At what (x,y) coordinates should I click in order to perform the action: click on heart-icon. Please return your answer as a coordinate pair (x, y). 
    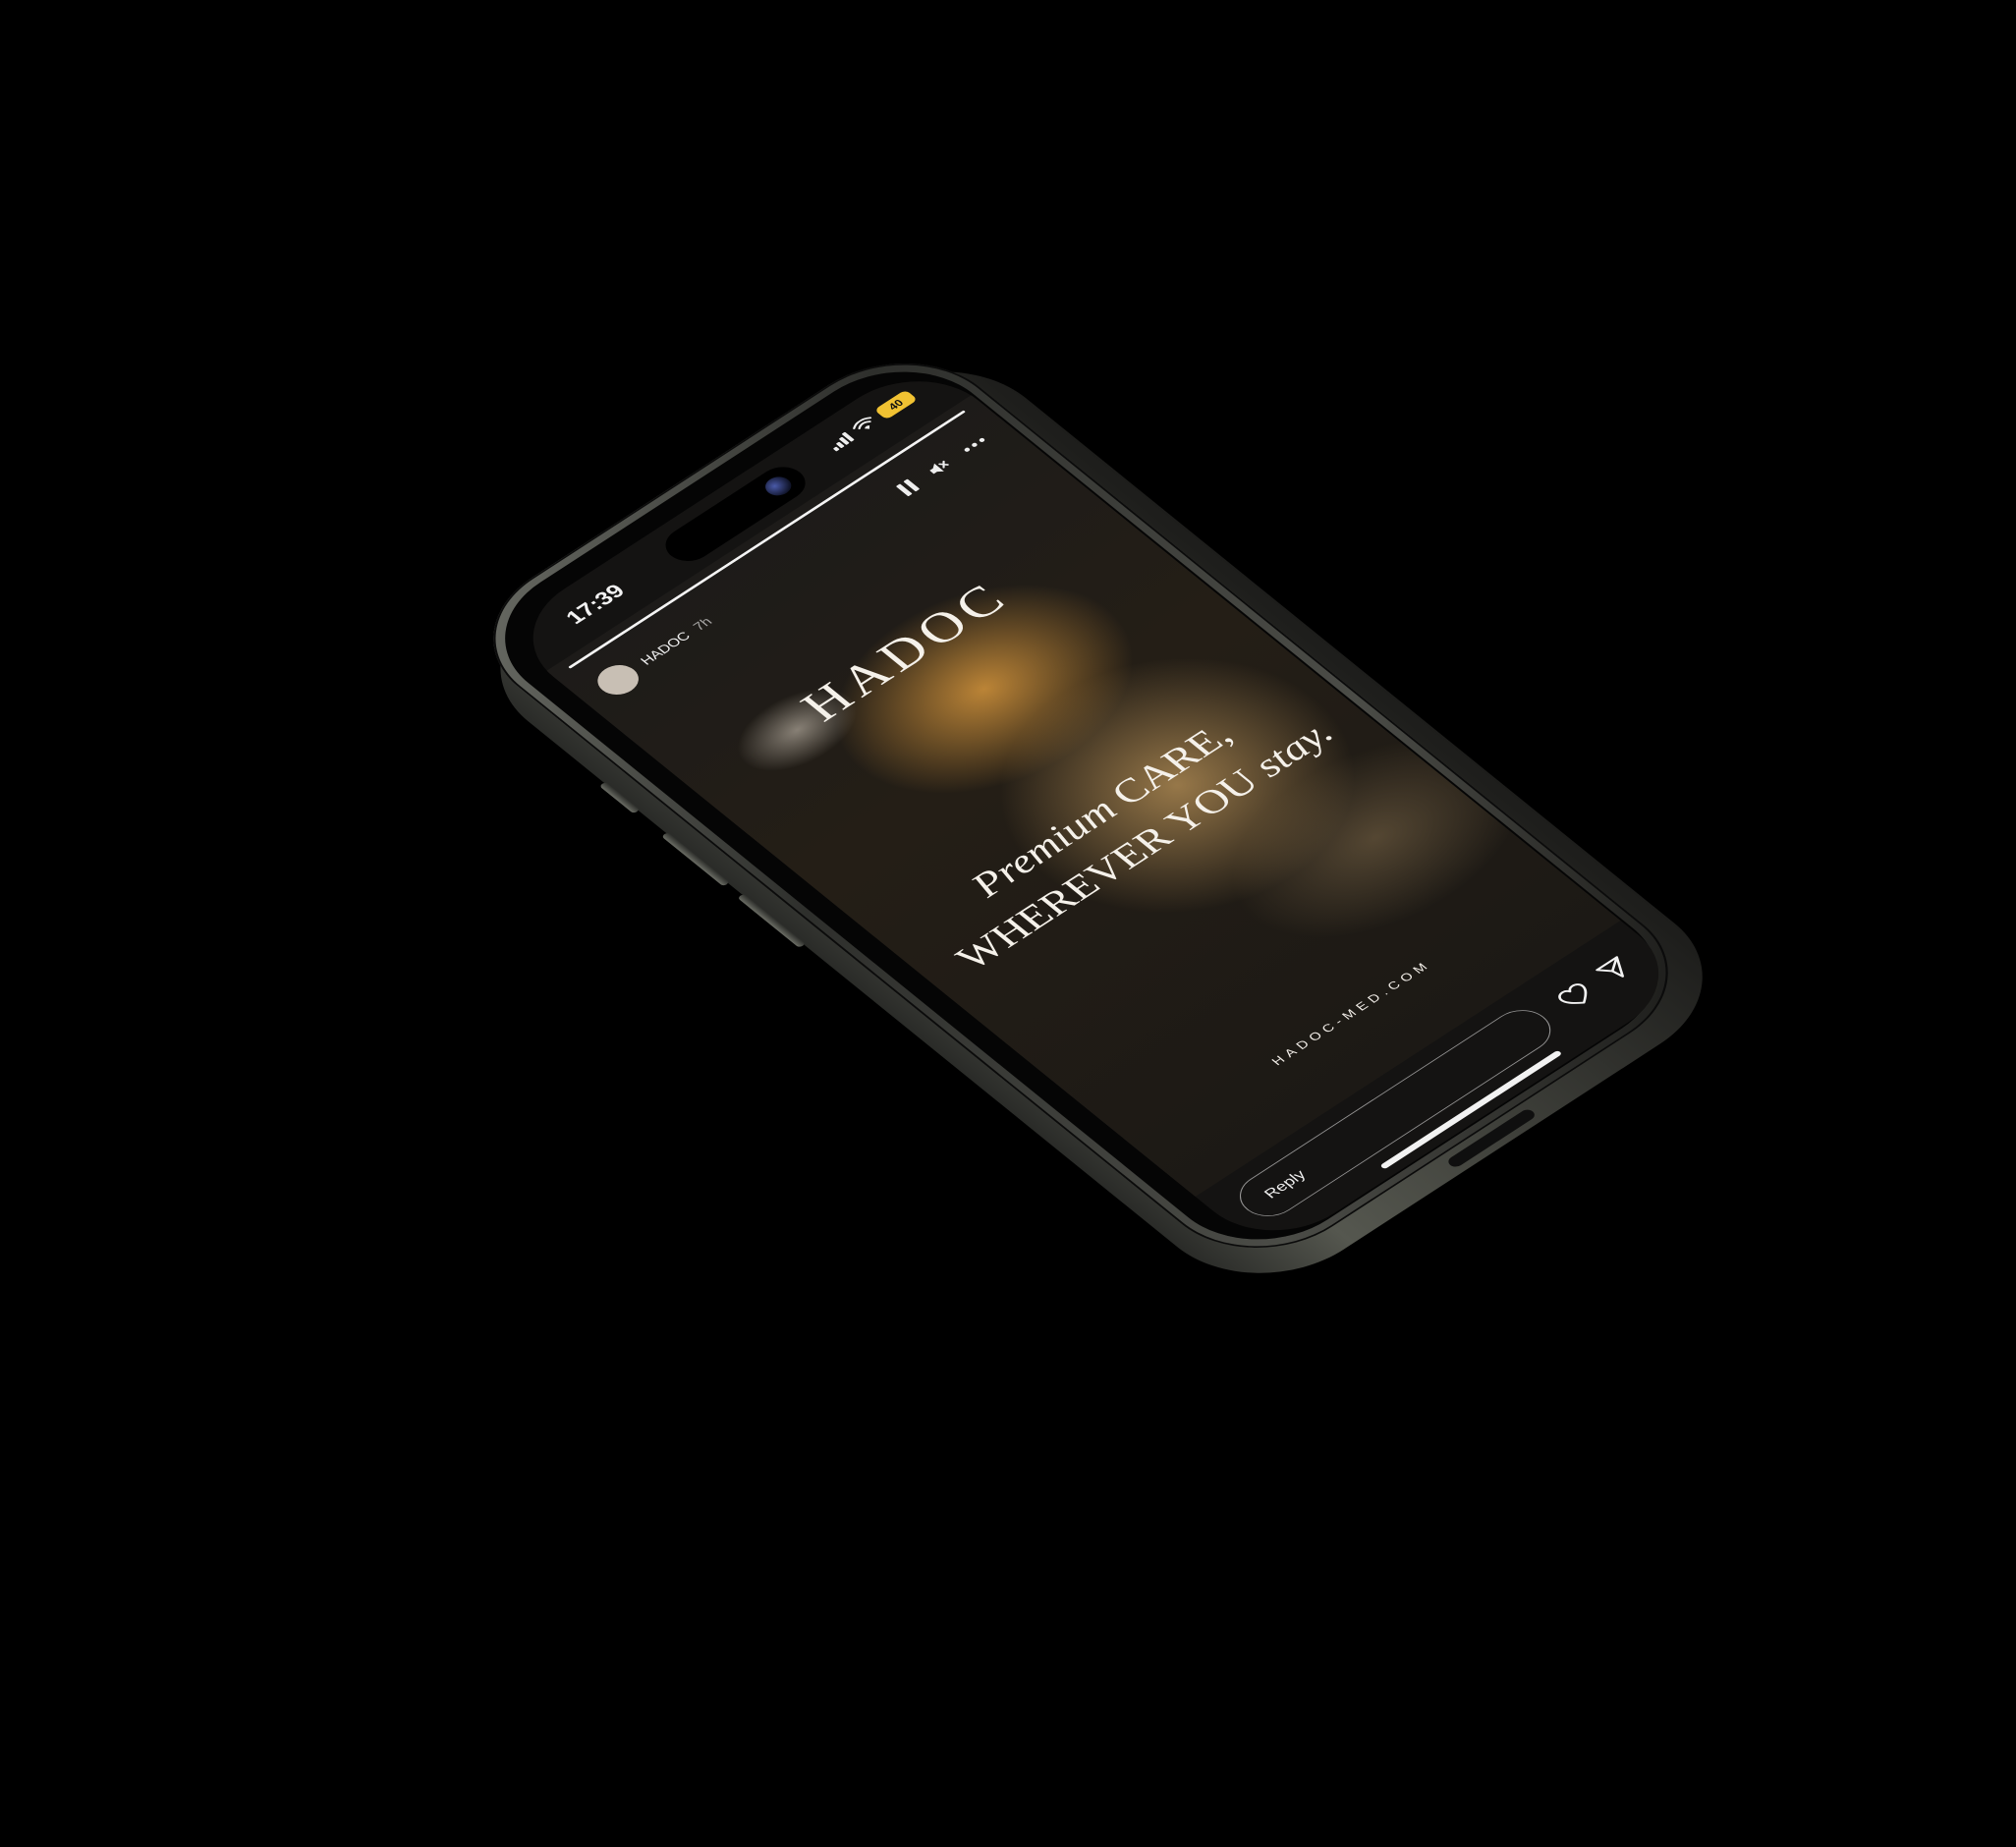
    Looking at the image, I should click on (1575, 996).